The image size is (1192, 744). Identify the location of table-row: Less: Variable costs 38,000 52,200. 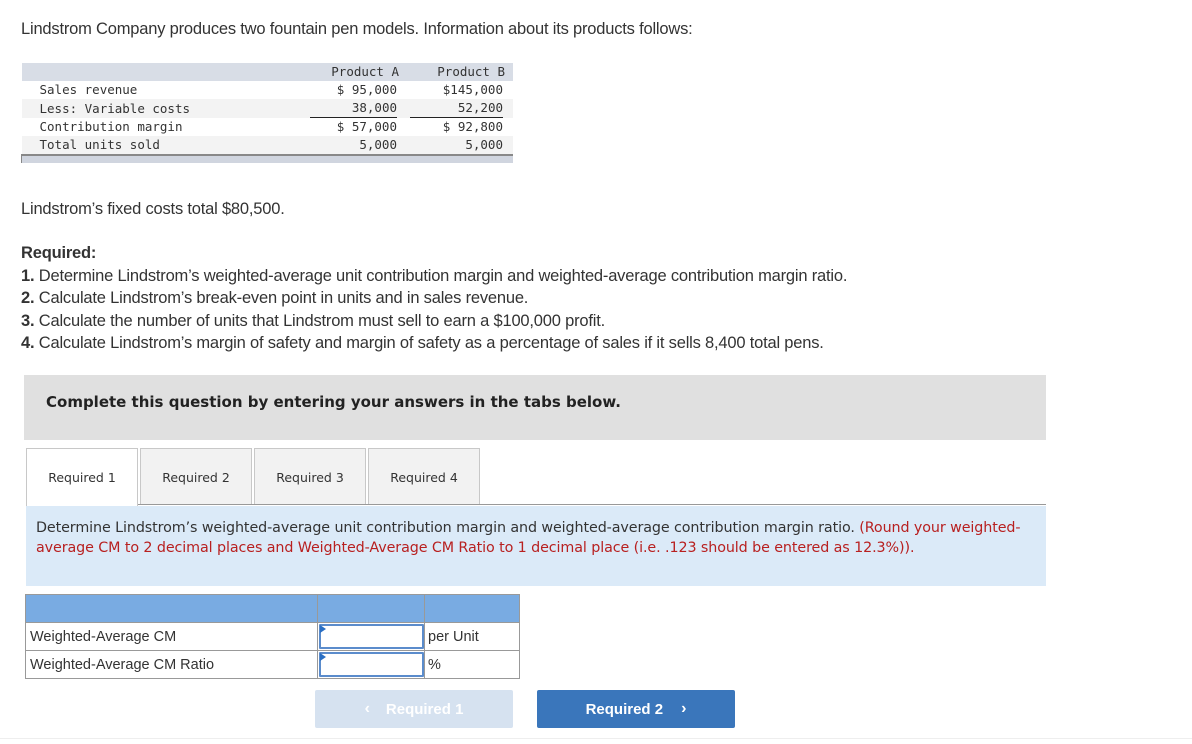
(267, 108).